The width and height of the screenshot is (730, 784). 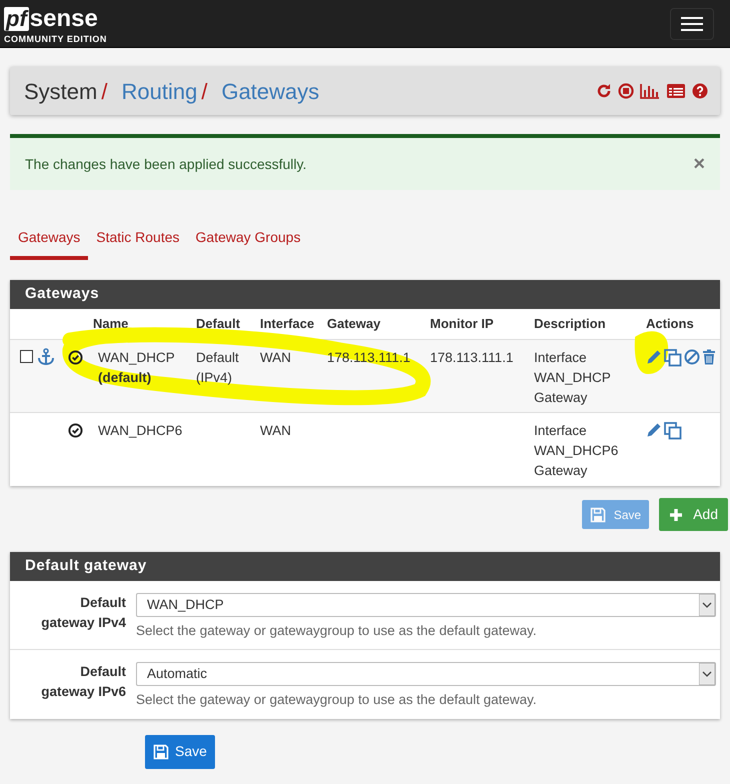 I want to click on column-header: Actions, so click(x=670, y=324).